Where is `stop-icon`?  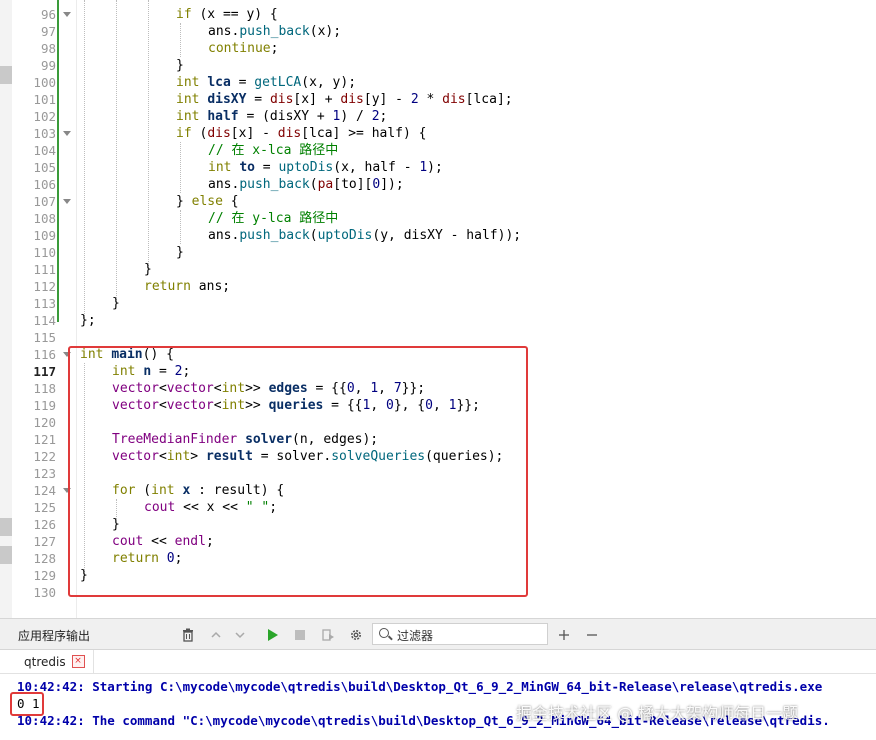 stop-icon is located at coordinates (300, 635).